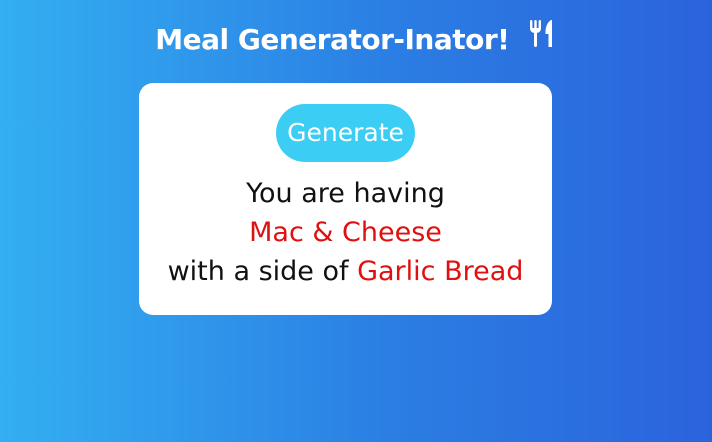 Image resolution: width=712 pixels, height=442 pixels. What do you see at coordinates (542, 38) in the screenshot?
I see `fork-and-knife-icon` at bounding box center [542, 38].